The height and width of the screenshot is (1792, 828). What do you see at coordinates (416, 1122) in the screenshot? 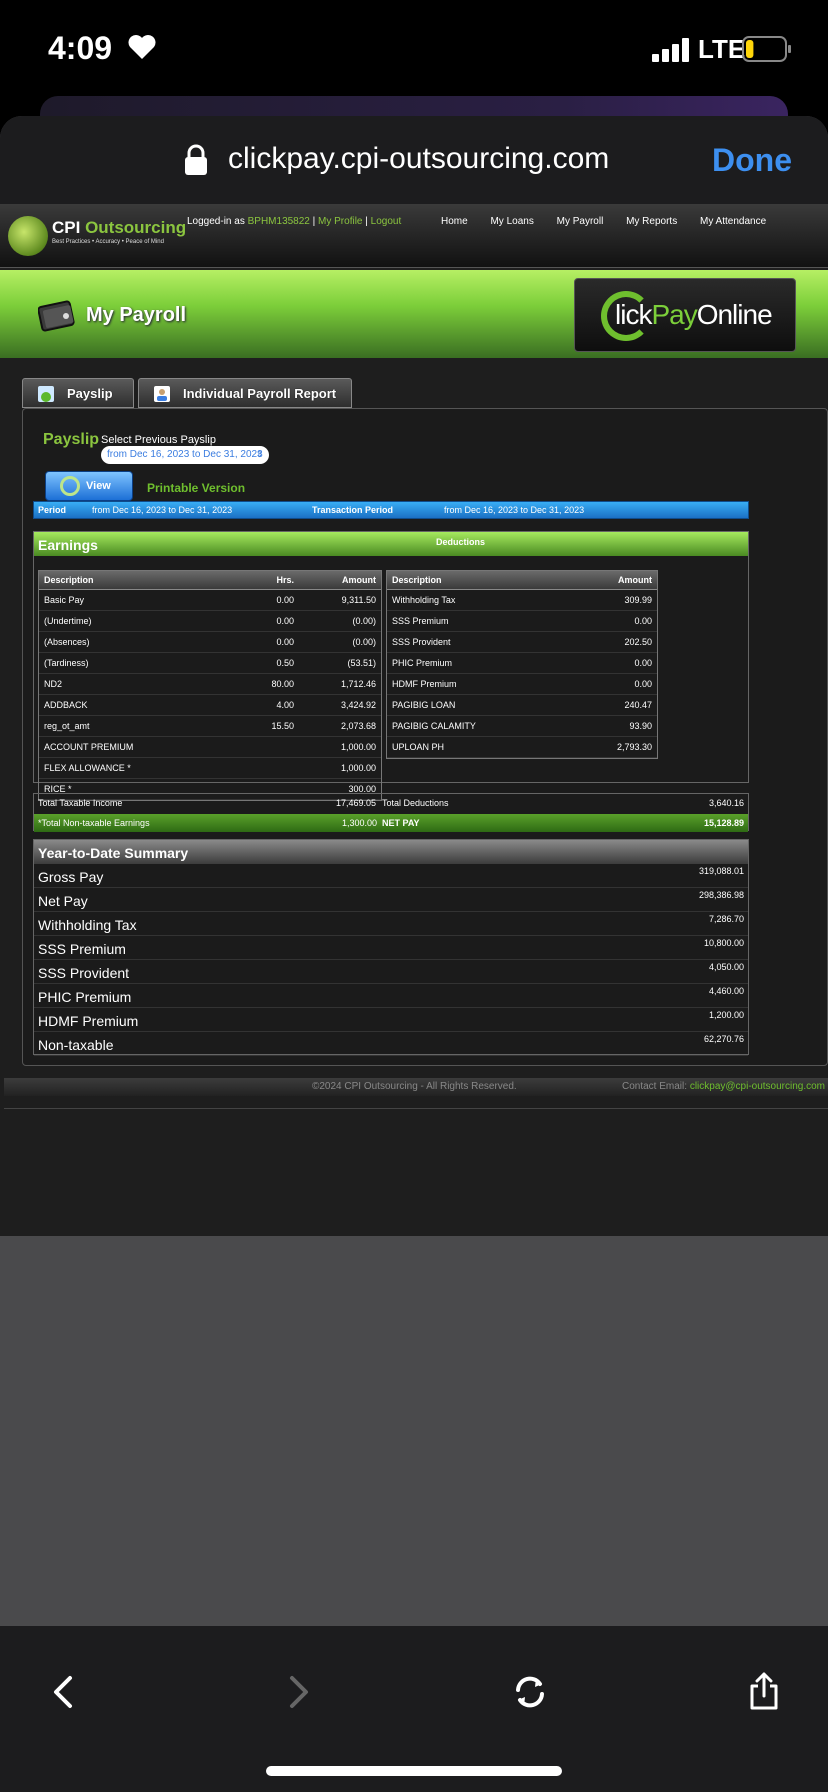
I see `footer-bar` at bounding box center [416, 1122].